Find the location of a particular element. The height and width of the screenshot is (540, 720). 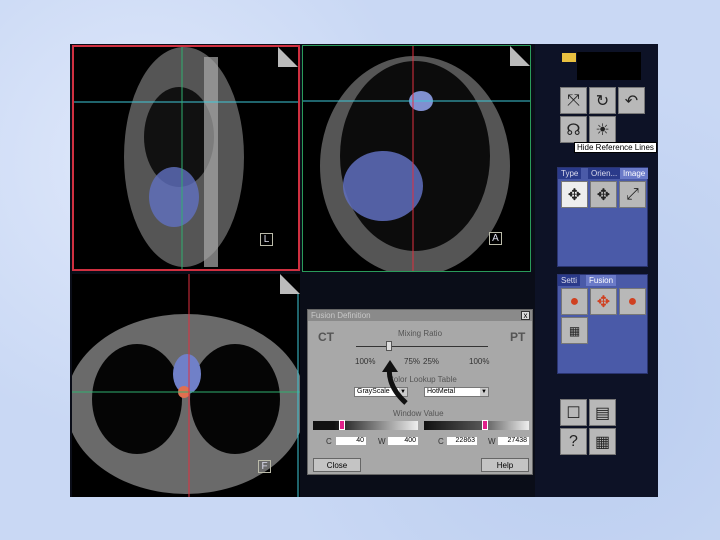

pt-c-input: 22863 is located at coordinates (462, 441).